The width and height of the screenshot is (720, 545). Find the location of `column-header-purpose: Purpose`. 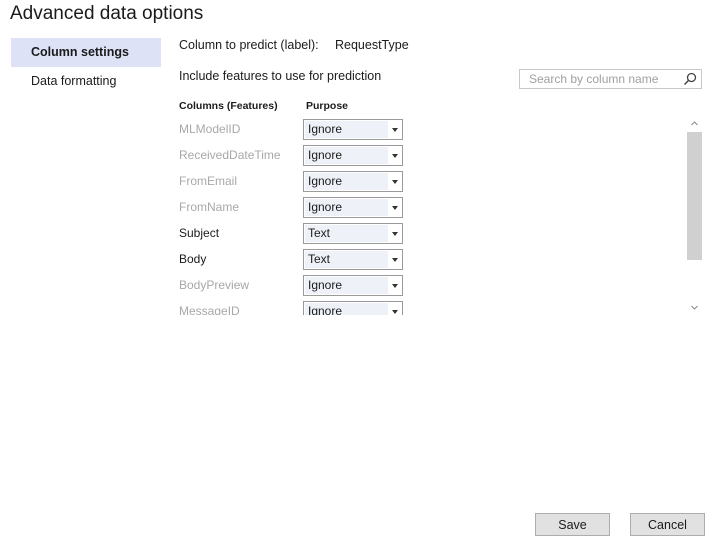

column-header-purpose: Purpose is located at coordinates (327, 106).